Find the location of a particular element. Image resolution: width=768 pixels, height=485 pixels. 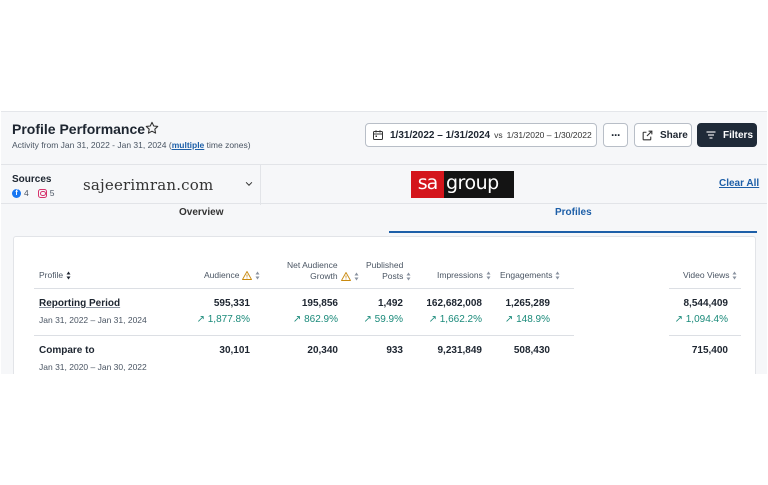

published-value: 1,492 is located at coordinates (390, 303).